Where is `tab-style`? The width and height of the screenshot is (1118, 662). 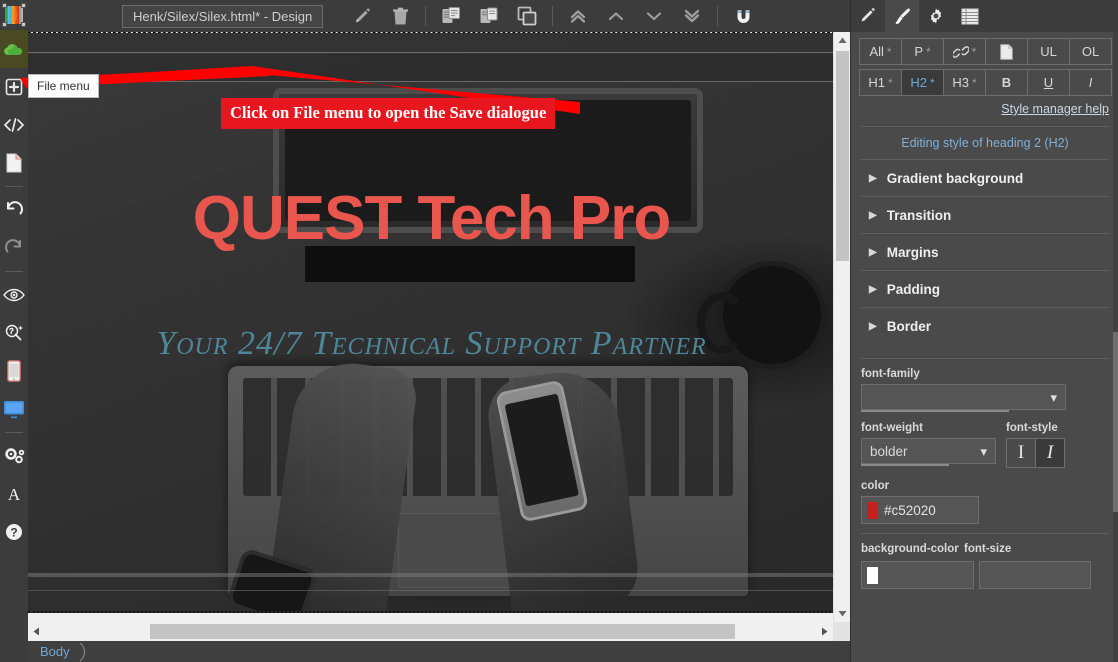
tab-style is located at coordinates (902, 16).